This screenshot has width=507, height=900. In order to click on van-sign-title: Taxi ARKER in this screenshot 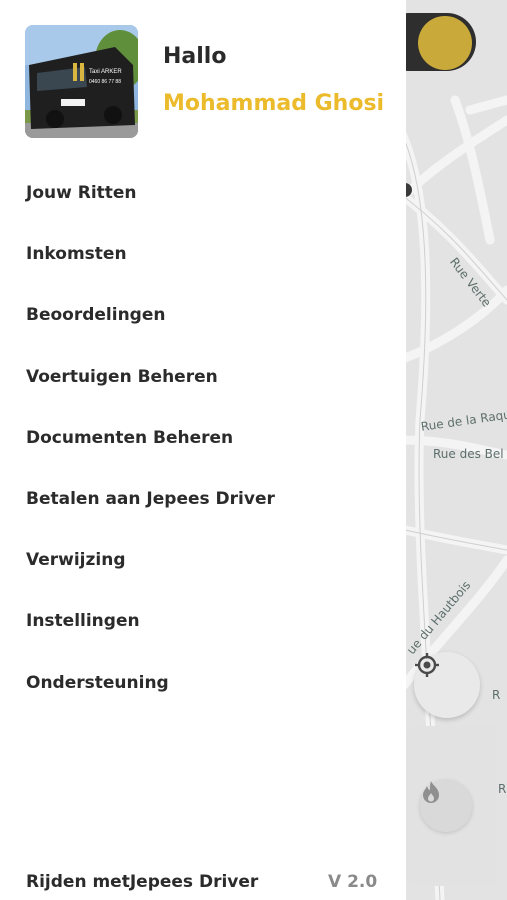, I will do `click(105, 72)`.